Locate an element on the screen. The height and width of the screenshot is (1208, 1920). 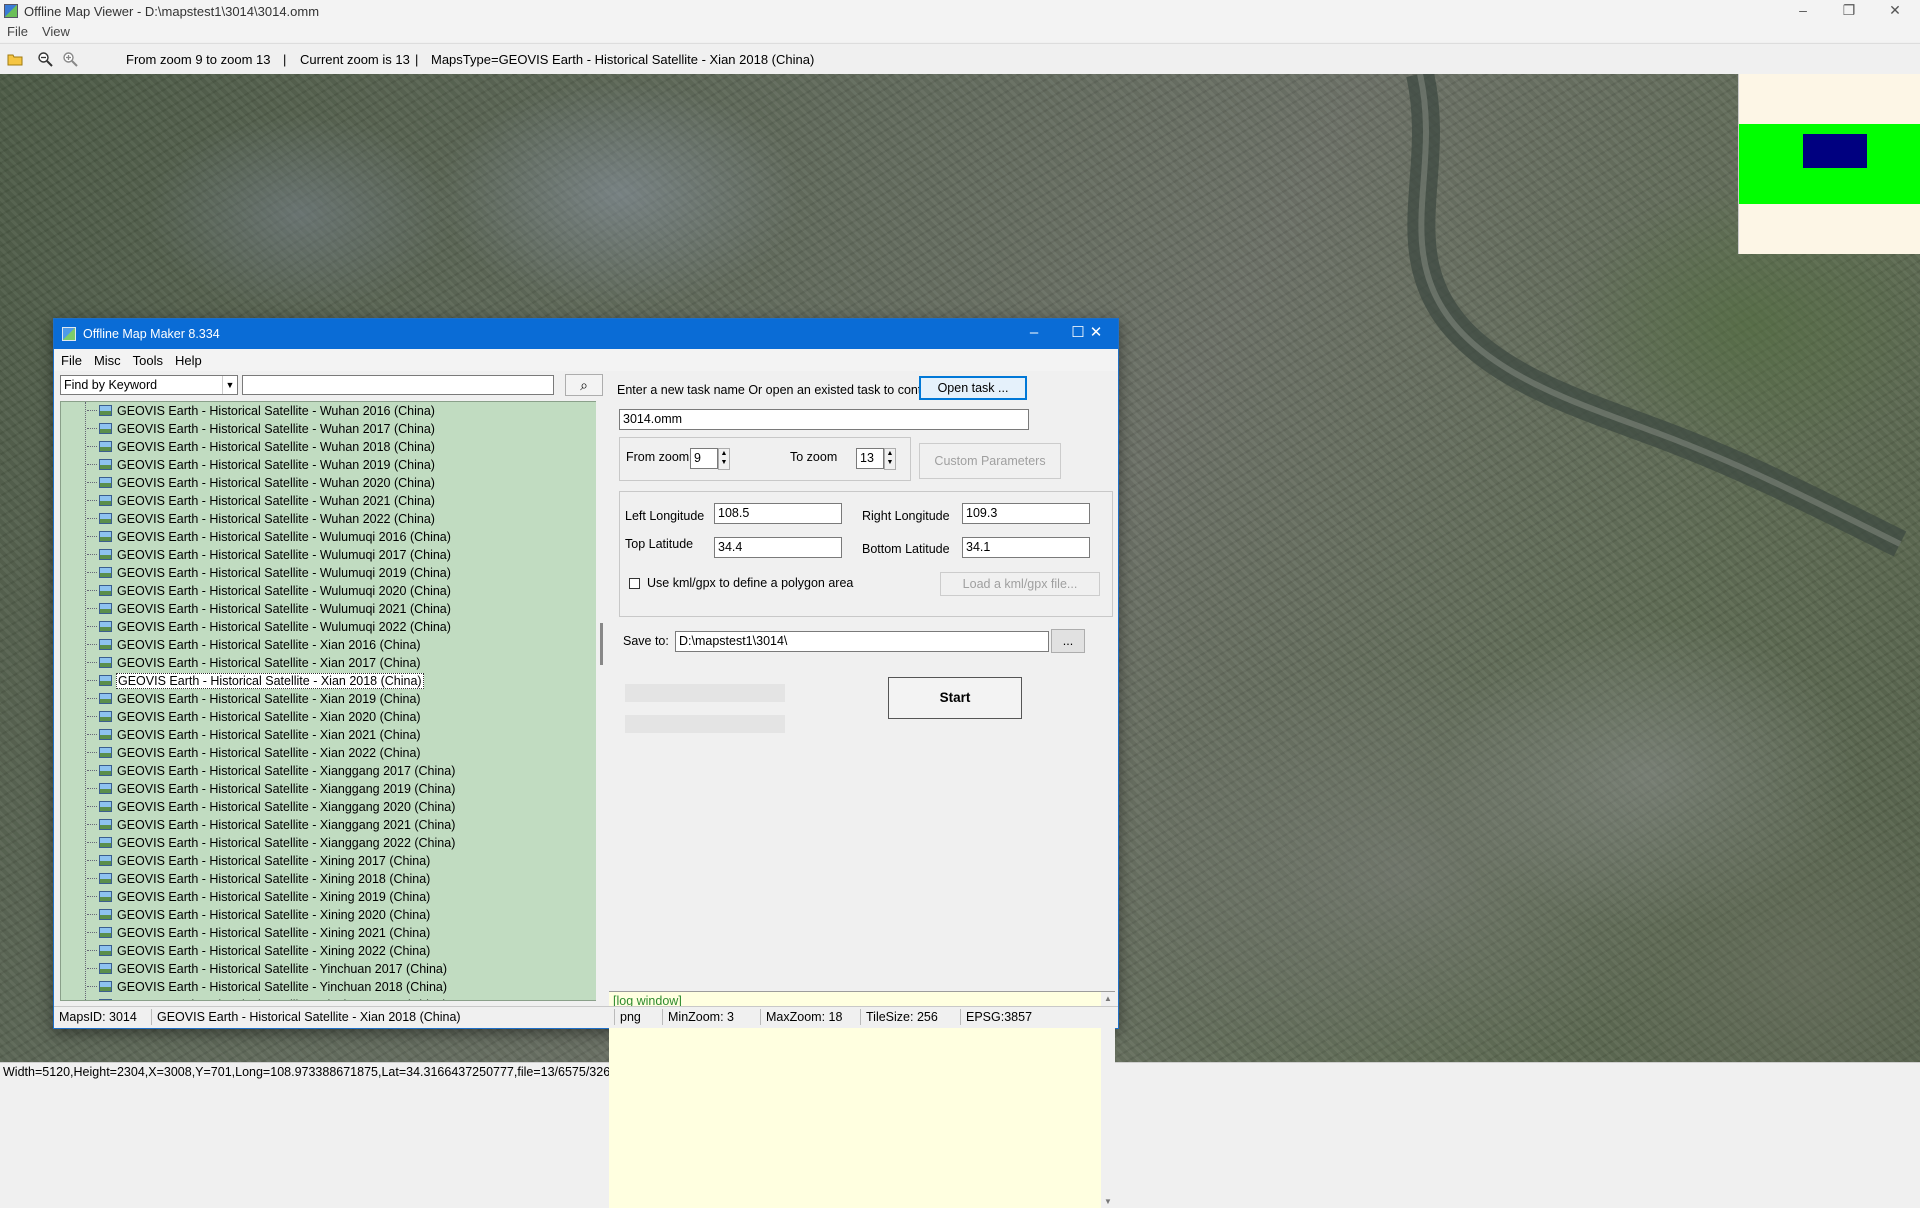
tree-scroll-thumb is located at coordinates (601, 644).